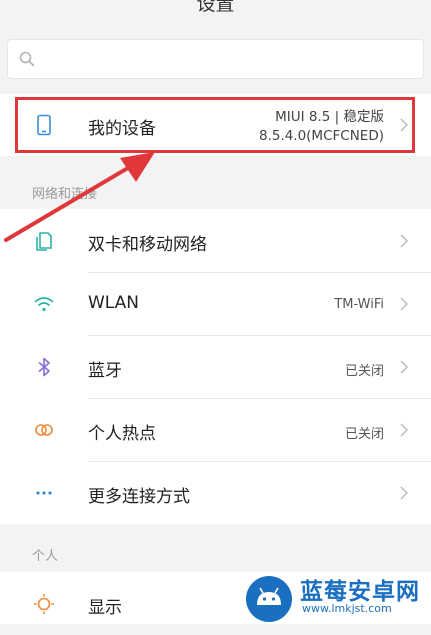 The width and height of the screenshot is (431, 635). I want to click on search-bar, so click(215, 59).